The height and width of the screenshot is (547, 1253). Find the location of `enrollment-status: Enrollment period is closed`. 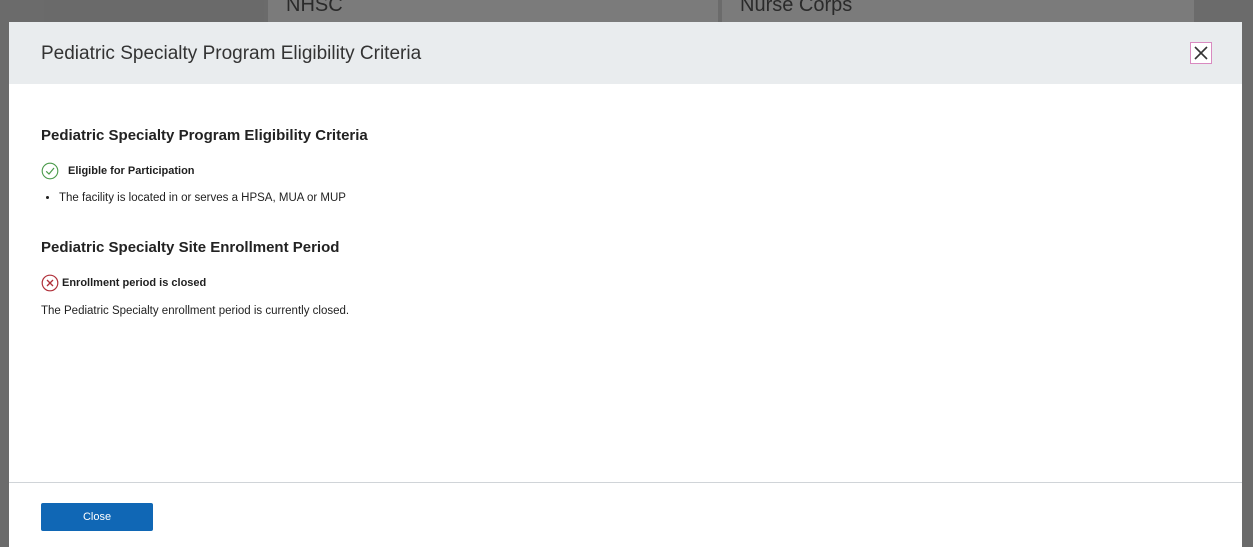

enrollment-status: Enrollment period is closed is located at coordinates (123, 283).